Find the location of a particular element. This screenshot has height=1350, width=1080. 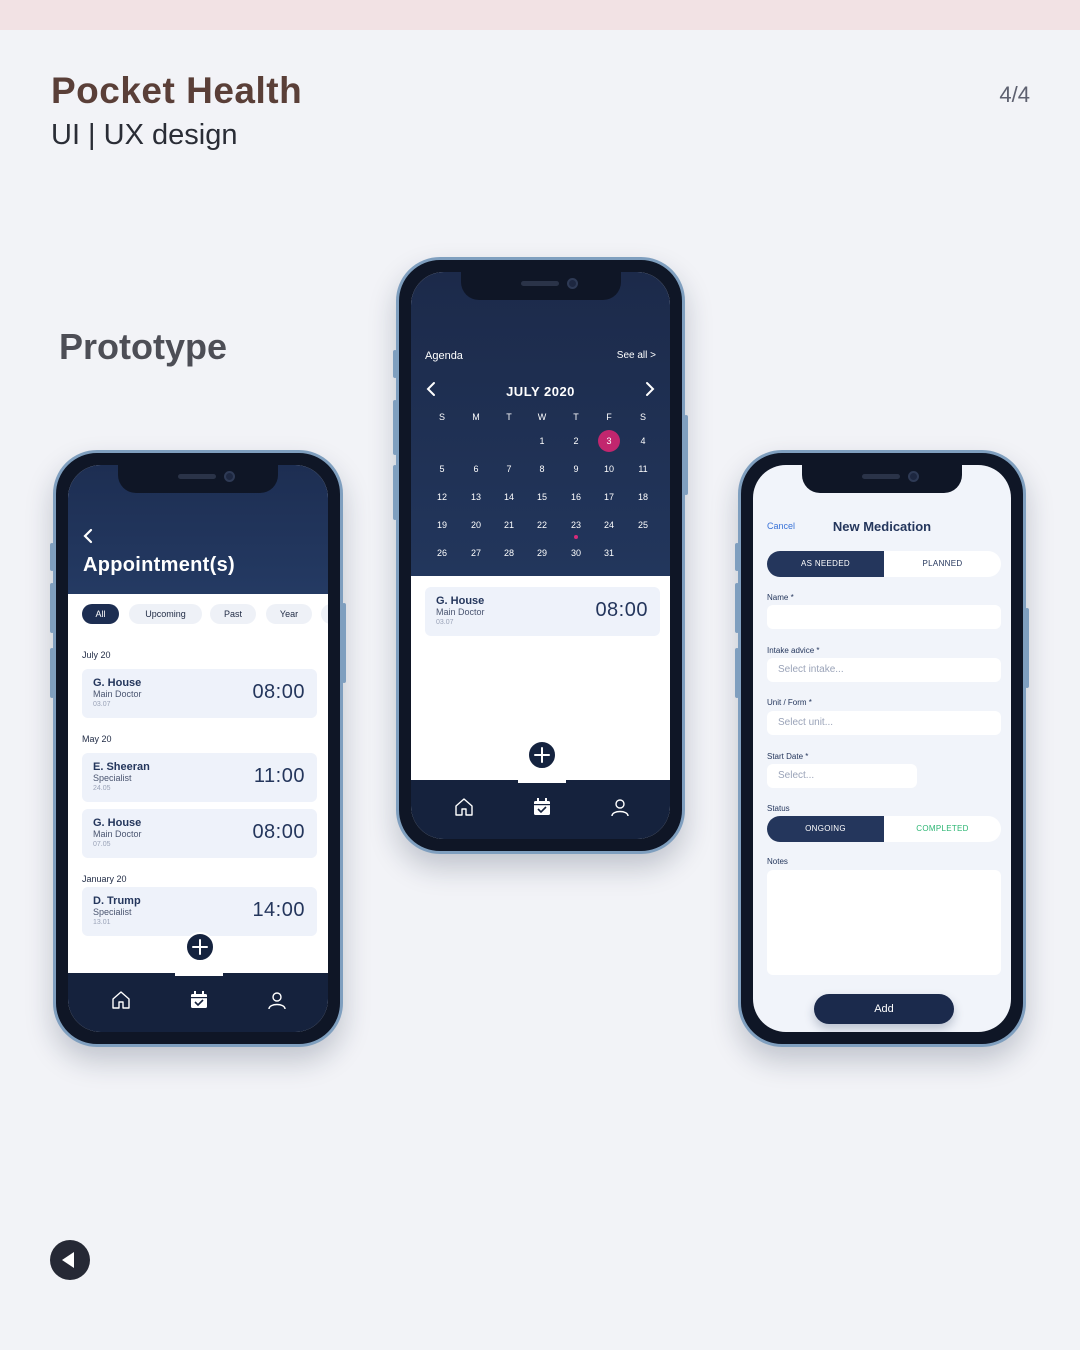

calendar-day: 16 is located at coordinates (576, 497).